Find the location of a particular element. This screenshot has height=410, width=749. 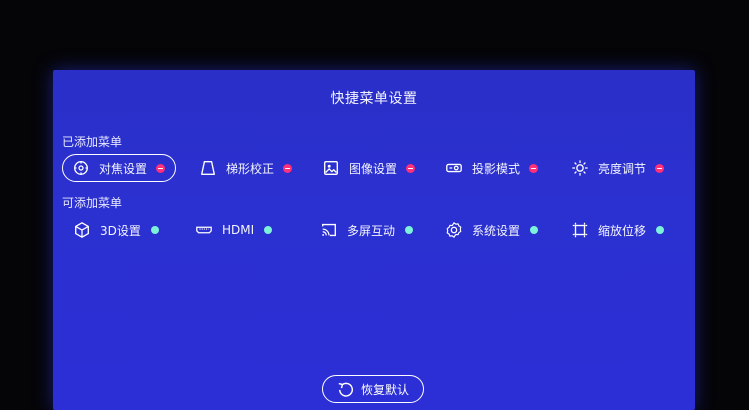

image-icon is located at coordinates (331, 168).